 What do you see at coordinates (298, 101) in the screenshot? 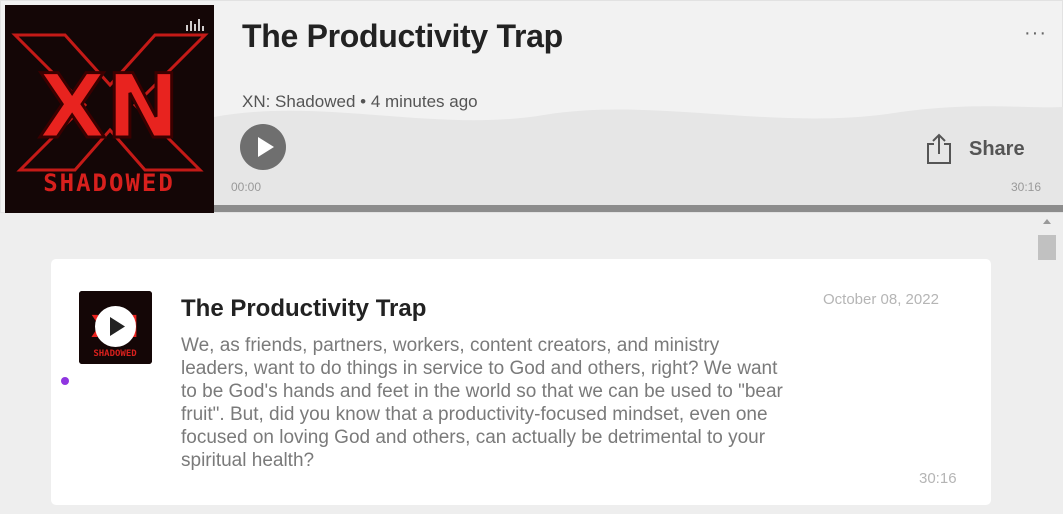
I see `show-name-link: XN: Shadowed` at bounding box center [298, 101].